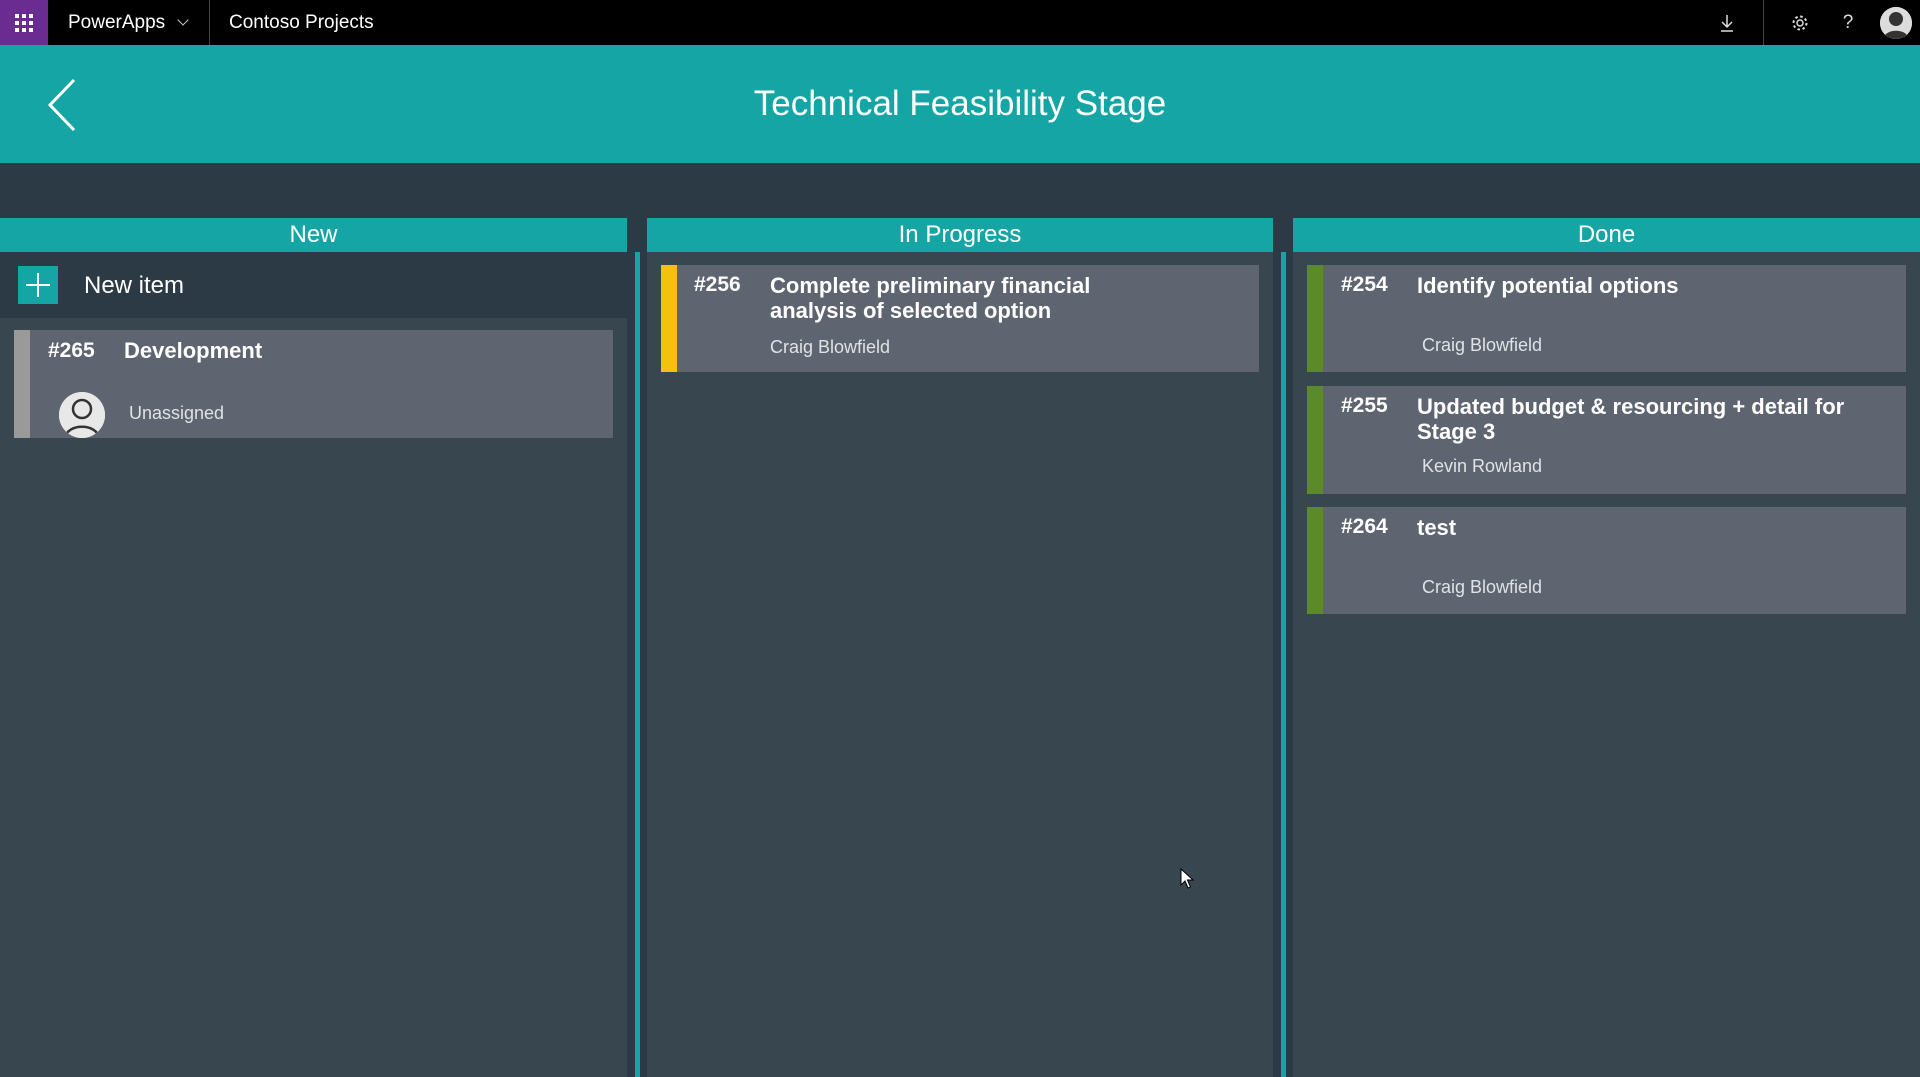  Describe the element at coordinates (301, 22) in the screenshot. I see `app-name: Contoso Projects` at that location.